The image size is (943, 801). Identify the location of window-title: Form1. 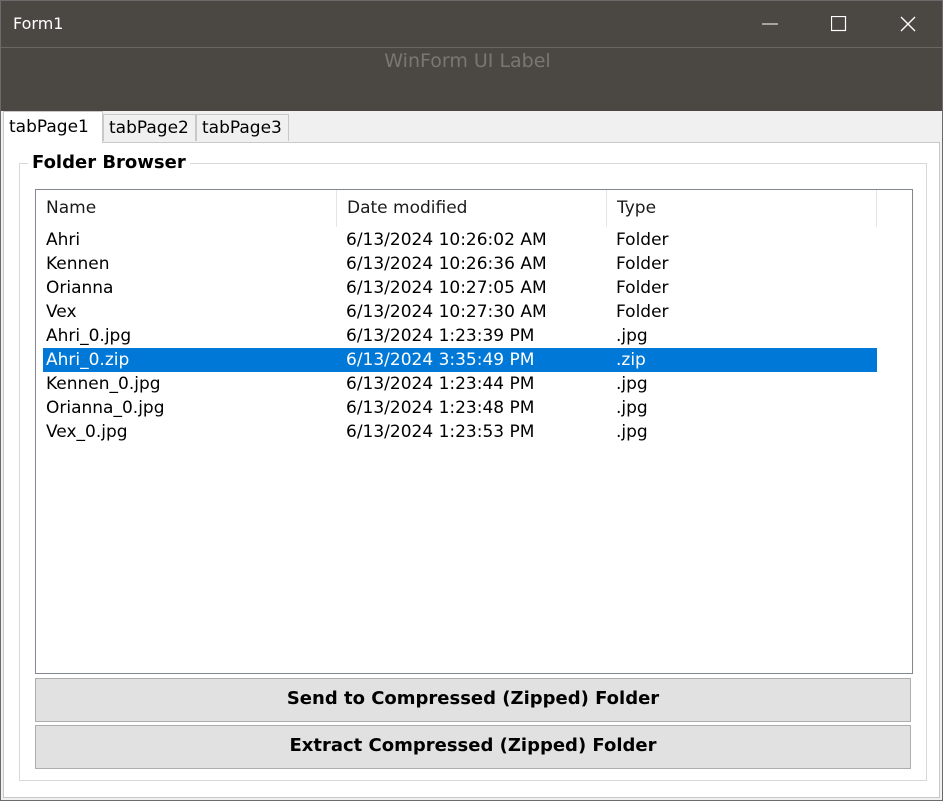
(38, 23).